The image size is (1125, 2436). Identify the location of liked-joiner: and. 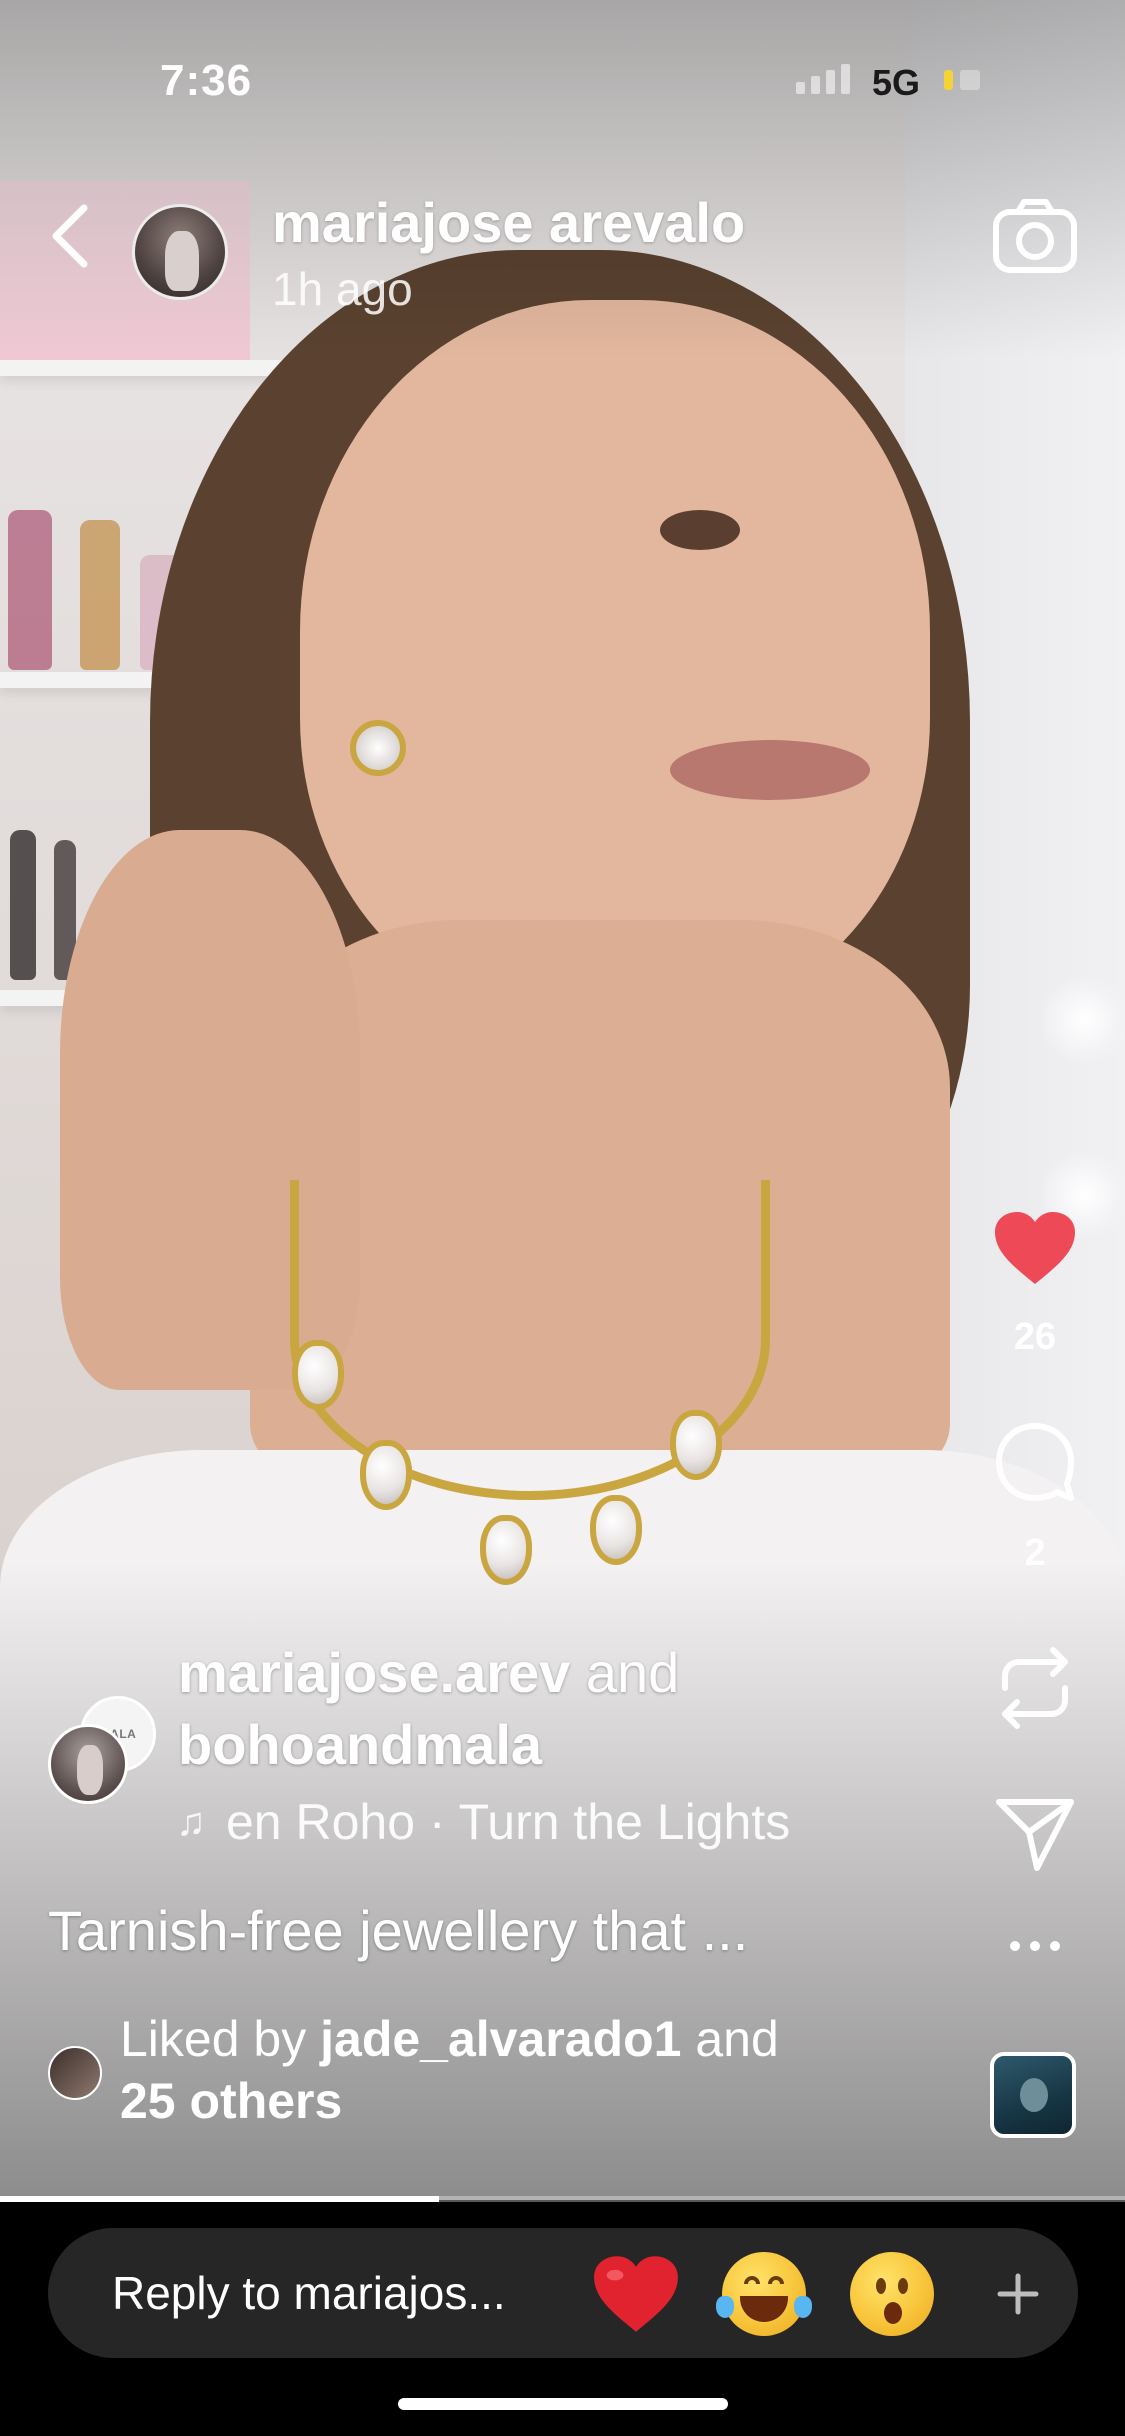
(730, 2039).